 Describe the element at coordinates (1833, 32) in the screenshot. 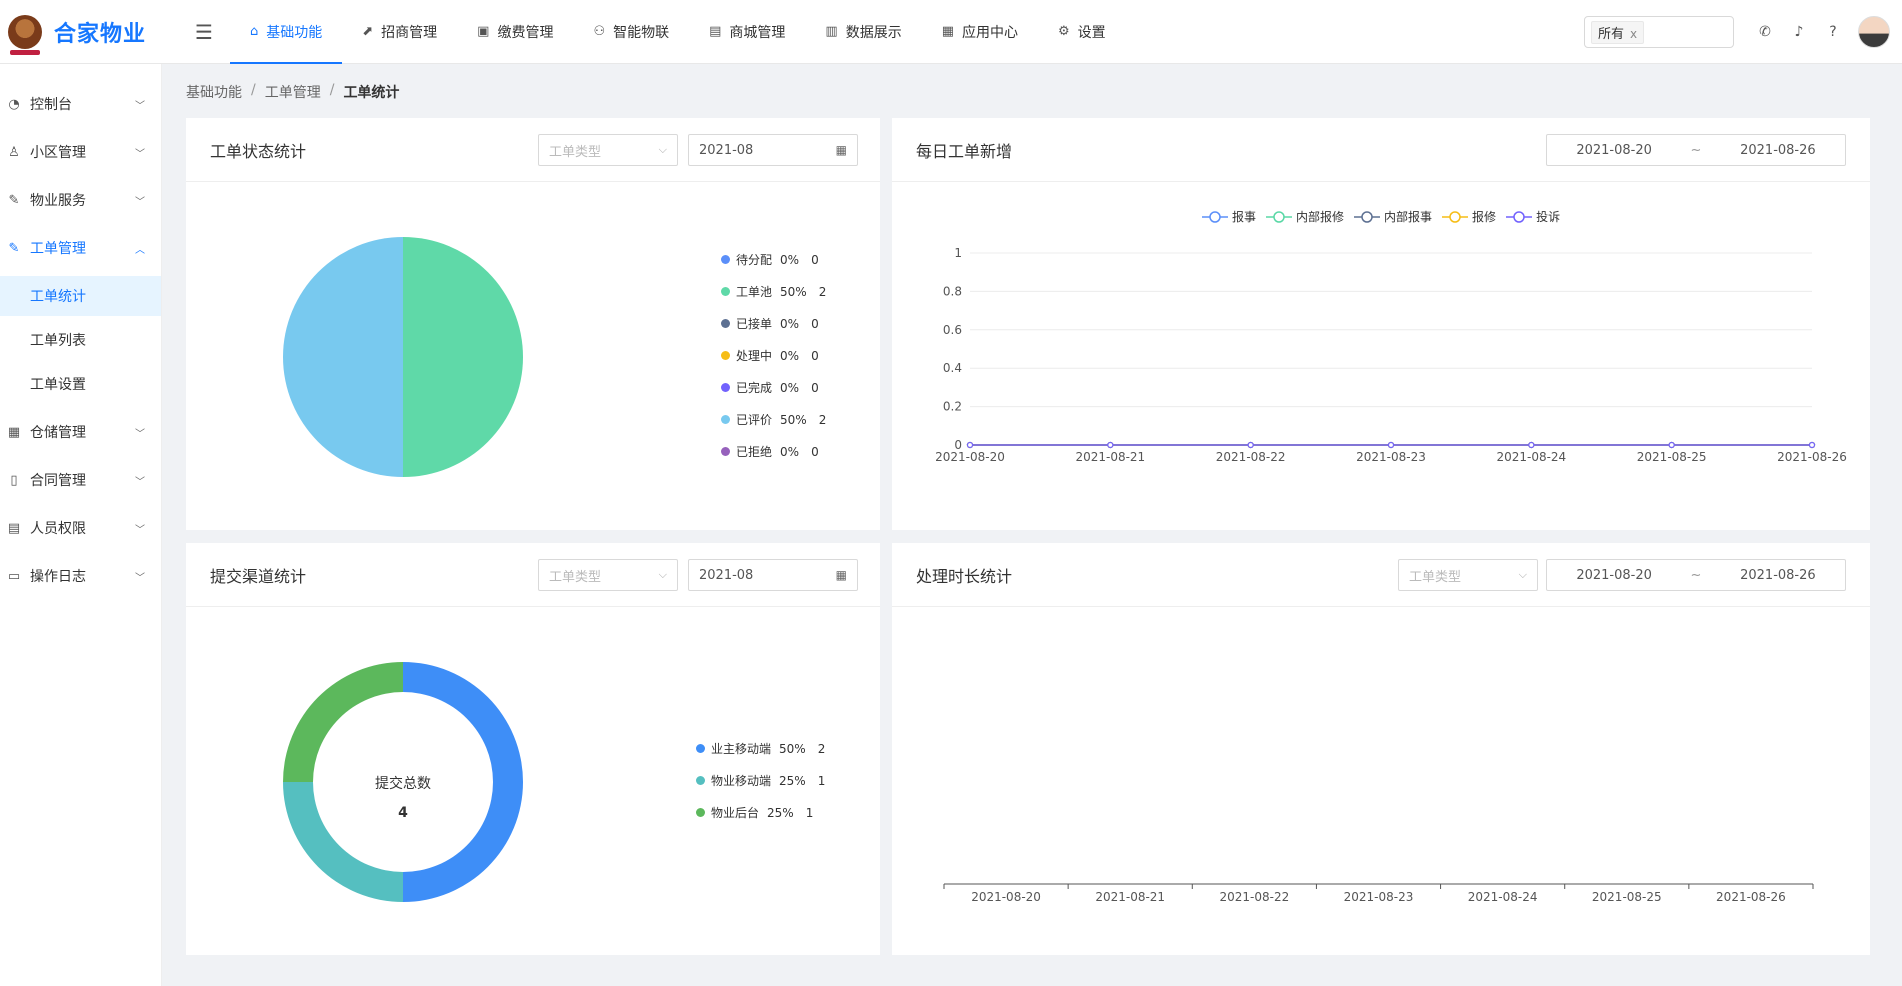

I see `help-icon: ?` at that location.